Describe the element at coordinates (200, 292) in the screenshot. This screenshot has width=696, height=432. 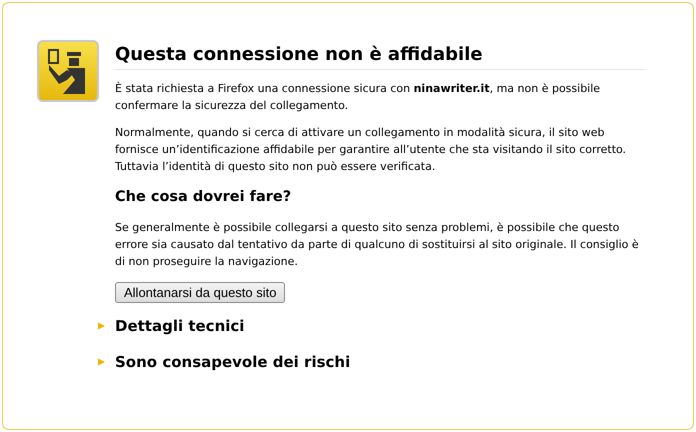
I see `leave-site-button: Allontanarsi da questo sito` at that location.